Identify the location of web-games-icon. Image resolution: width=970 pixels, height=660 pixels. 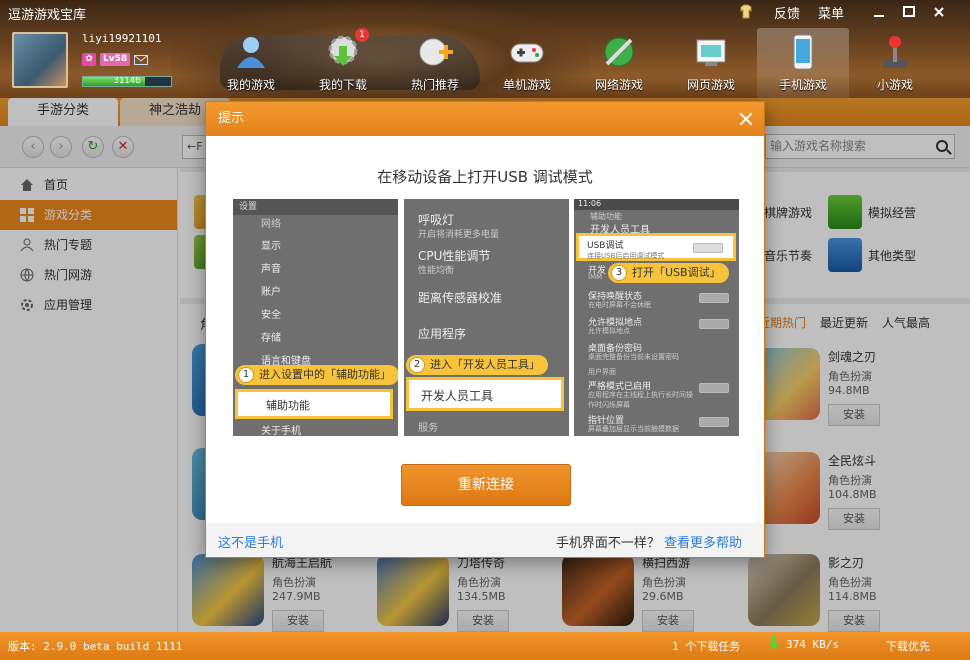
(711, 52).